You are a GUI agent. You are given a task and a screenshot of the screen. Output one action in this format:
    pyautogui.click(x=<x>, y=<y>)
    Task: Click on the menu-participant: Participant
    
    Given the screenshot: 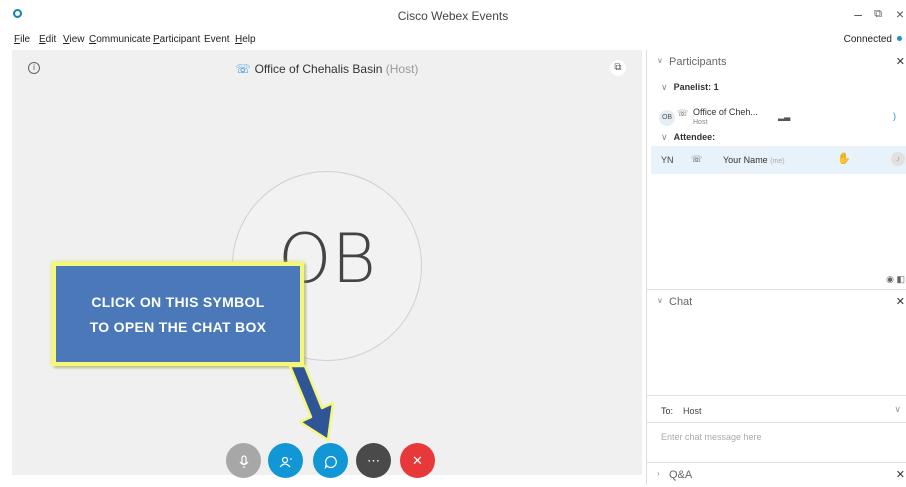 What is the action you would take?
    pyautogui.click(x=176, y=39)
    